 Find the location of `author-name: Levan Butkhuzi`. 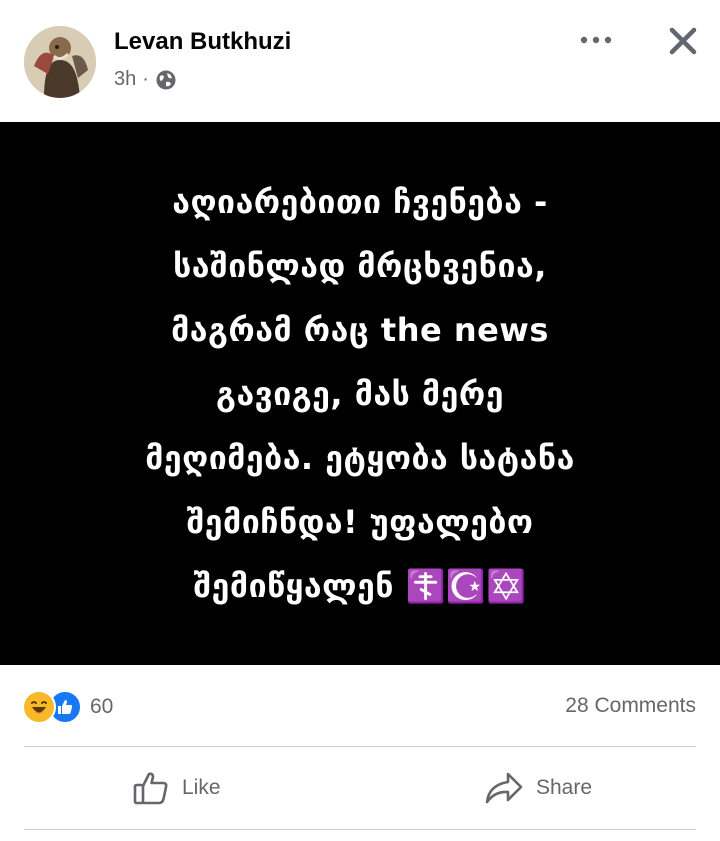

author-name: Levan Butkhuzi is located at coordinates (202, 42).